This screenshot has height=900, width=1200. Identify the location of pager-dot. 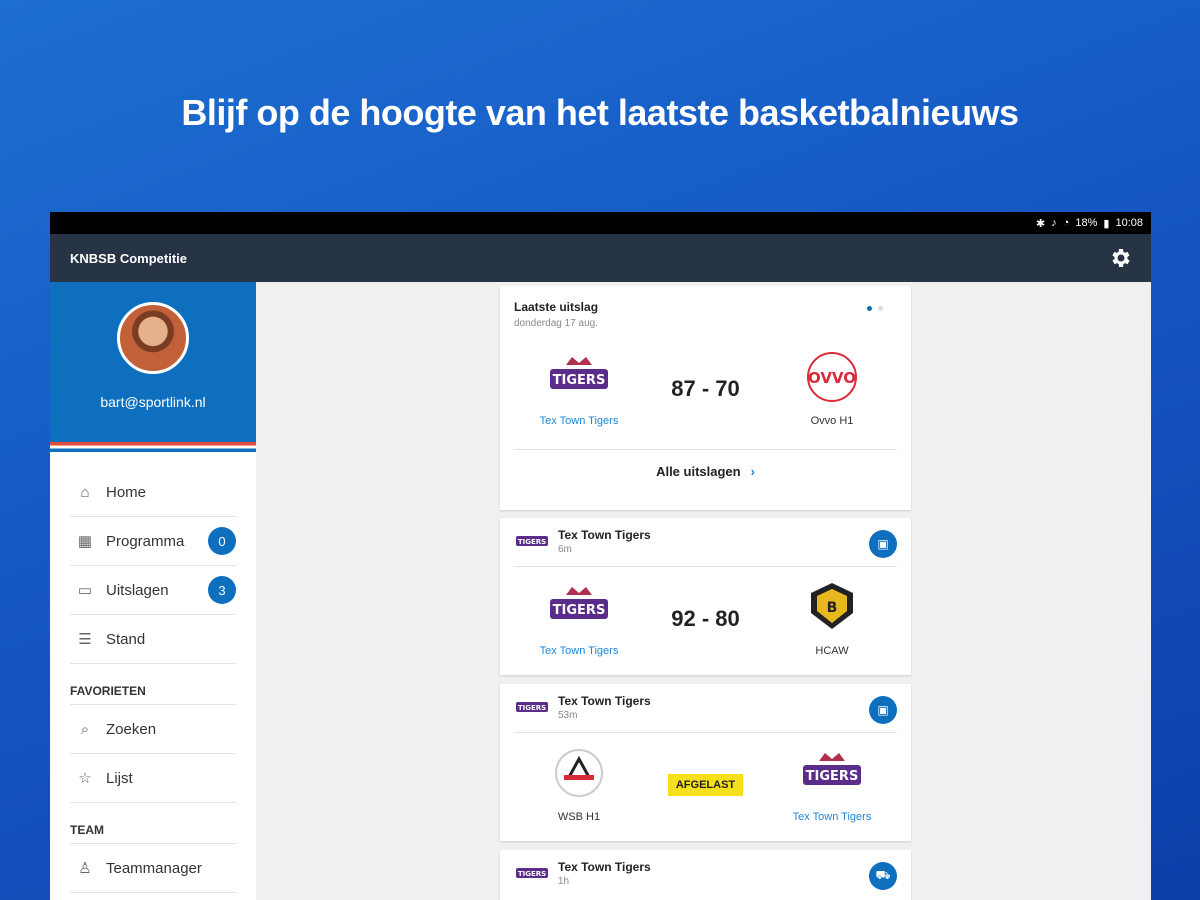
(880, 308).